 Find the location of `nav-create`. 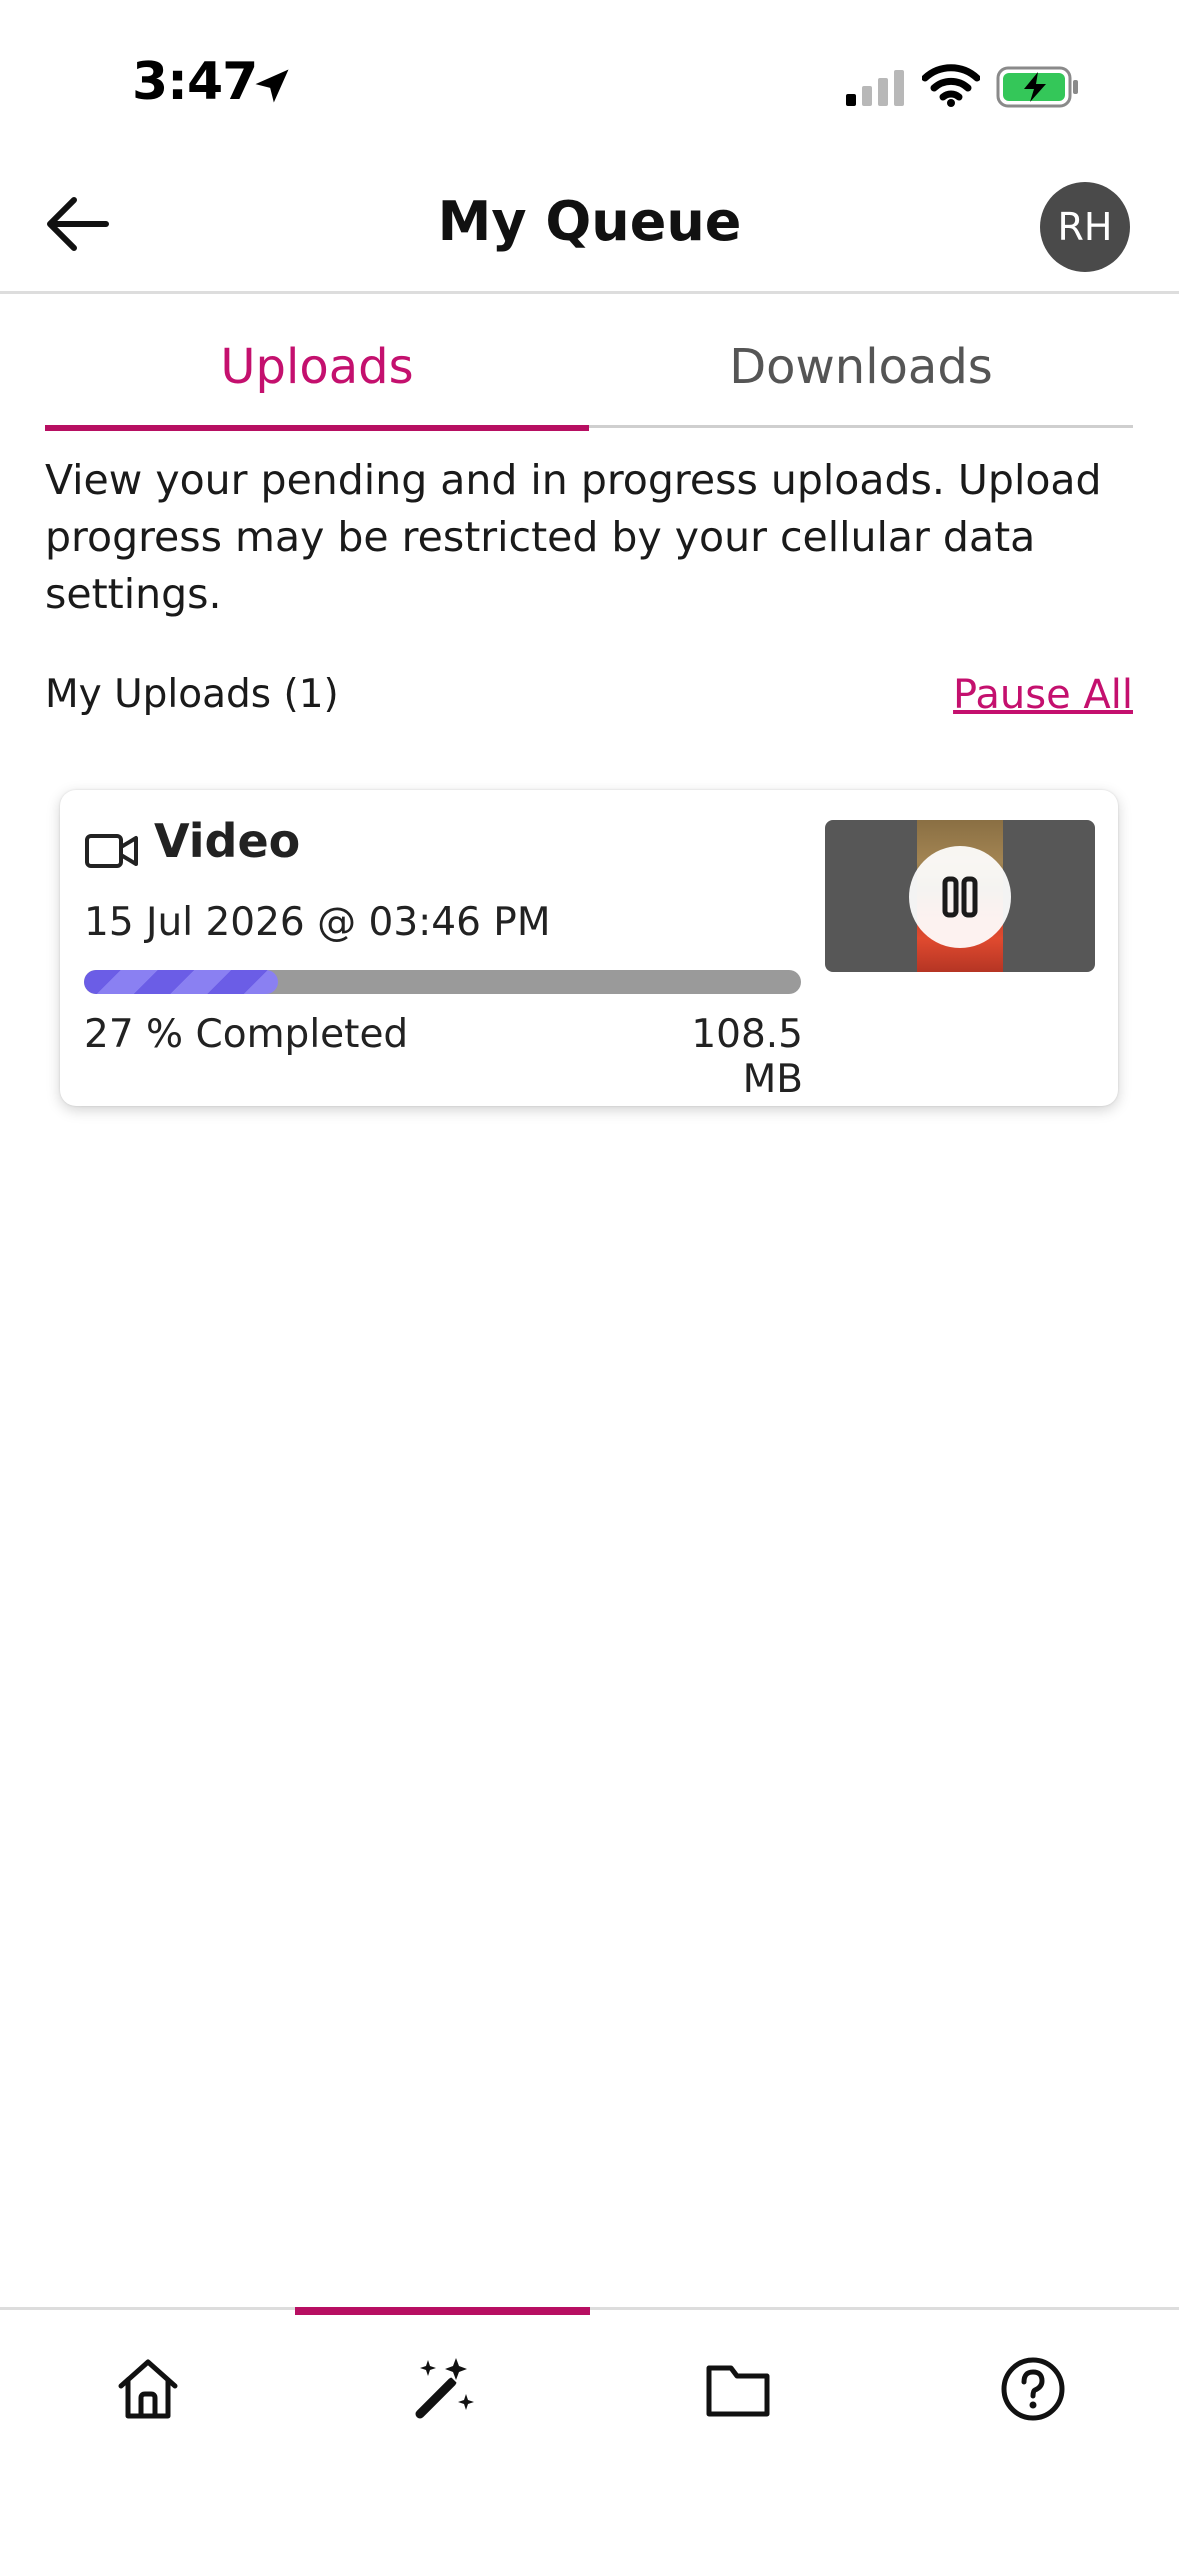

nav-create is located at coordinates (442, 2385).